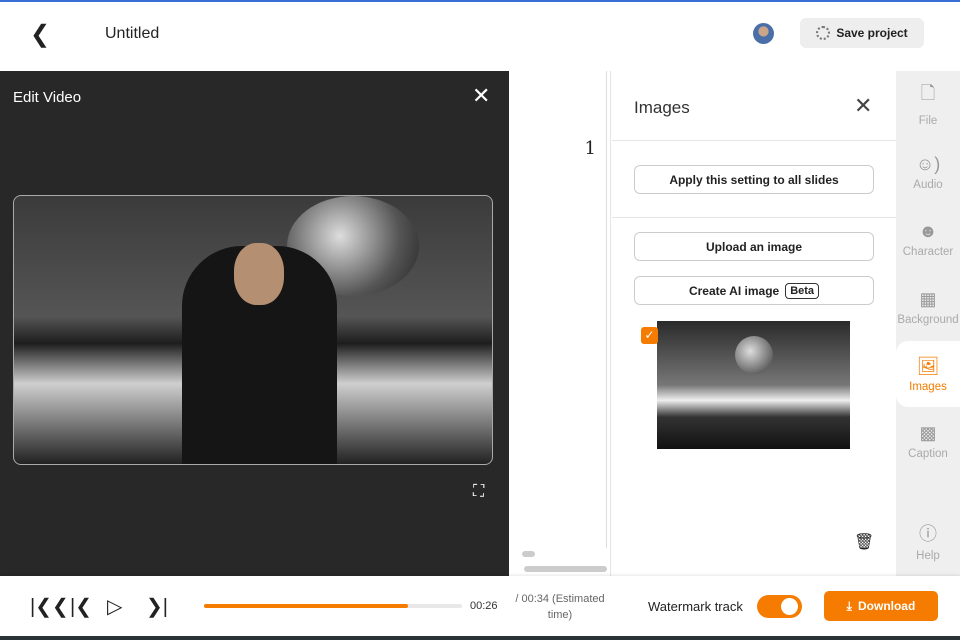 Image resolution: width=960 pixels, height=640 pixels. What do you see at coordinates (157, 606) in the screenshot?
I see `next-button: ❯|` at bounding box center [157, 606].